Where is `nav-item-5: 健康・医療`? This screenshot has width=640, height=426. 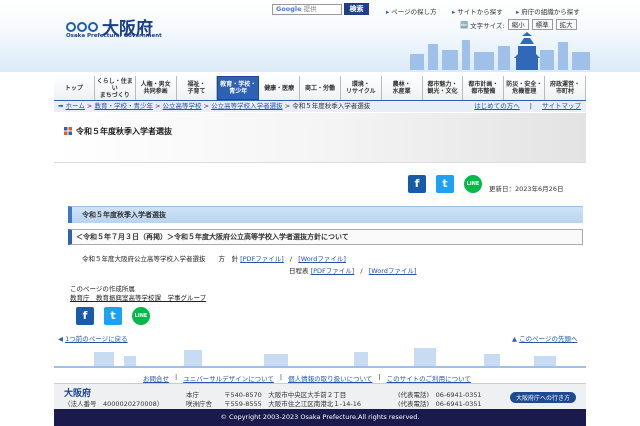
nav-item-5: 健康・医療 is located at coordinates (280, 88).